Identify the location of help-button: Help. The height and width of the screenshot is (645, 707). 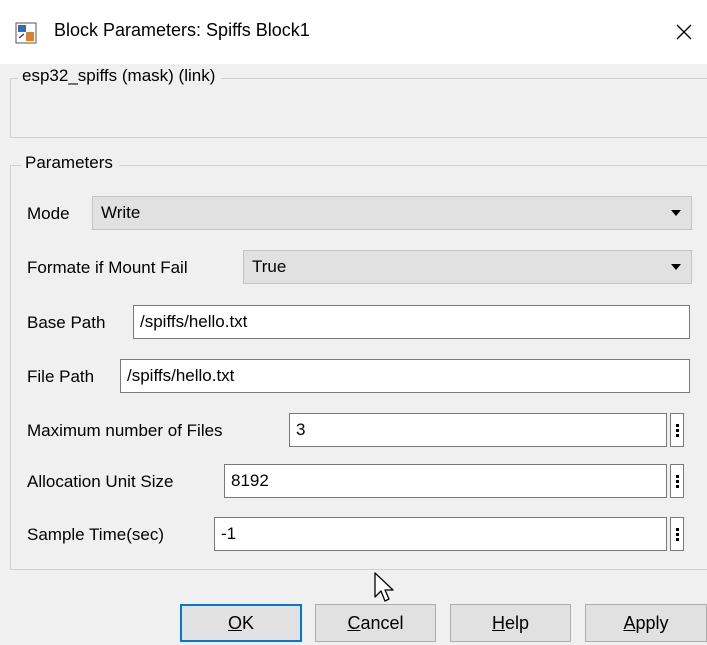
(510, 623).